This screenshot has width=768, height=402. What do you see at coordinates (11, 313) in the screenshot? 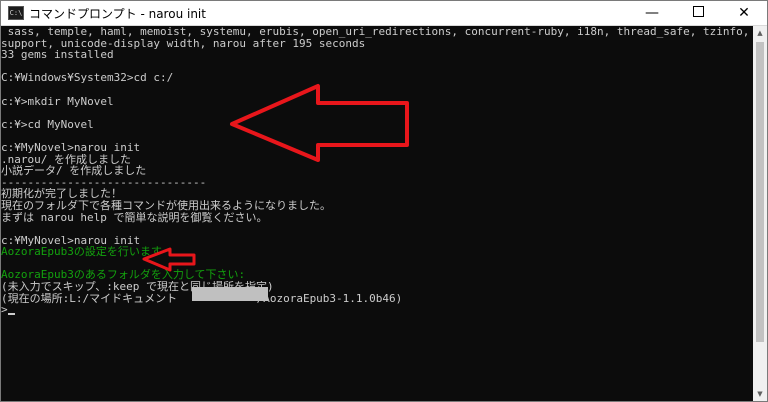
I see `text-cursor` at bounding box center [11, 313].